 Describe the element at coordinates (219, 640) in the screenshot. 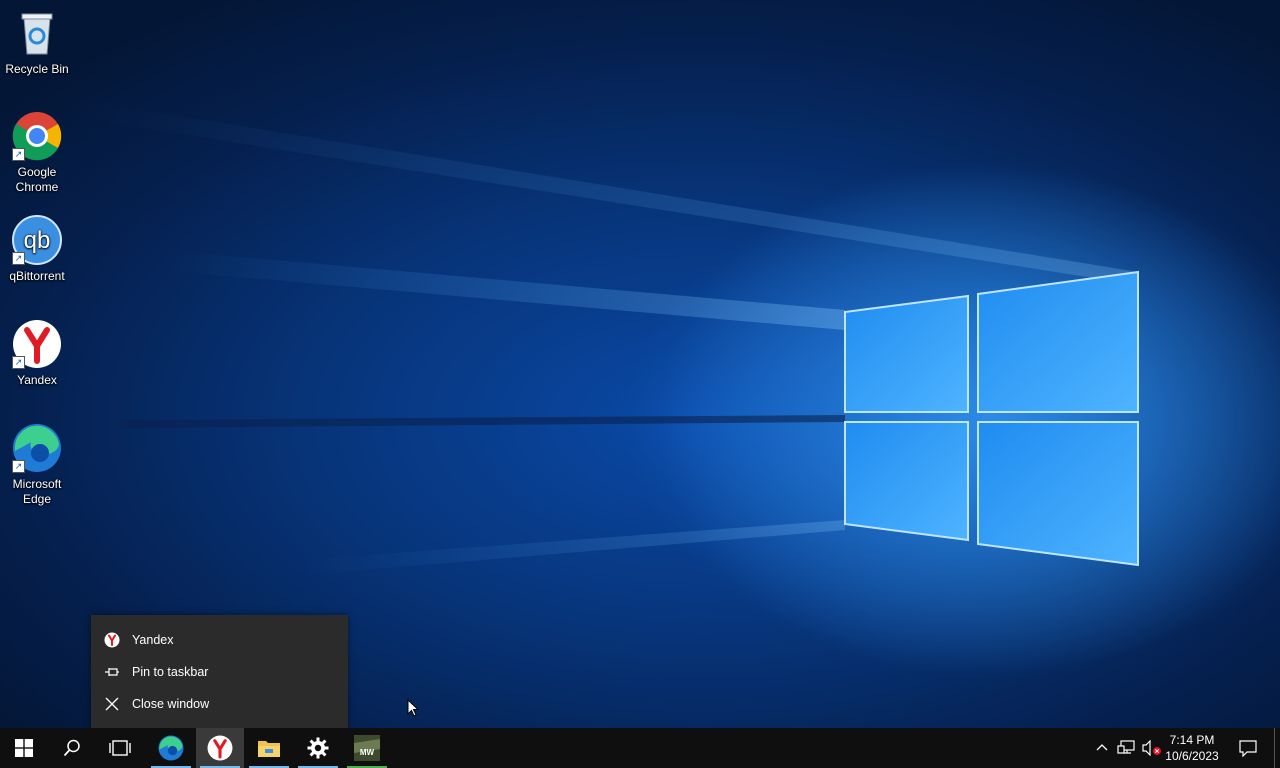

I see `jump-list-app-yandex: Yandex` at that location.